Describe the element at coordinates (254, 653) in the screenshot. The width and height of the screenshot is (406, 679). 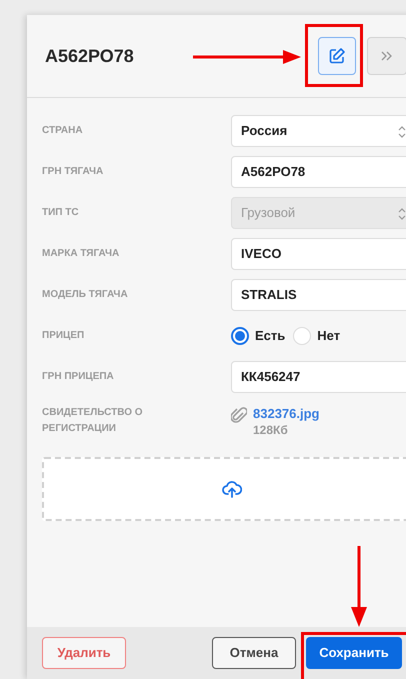
I see `cancel-button: Отмена` at that location.